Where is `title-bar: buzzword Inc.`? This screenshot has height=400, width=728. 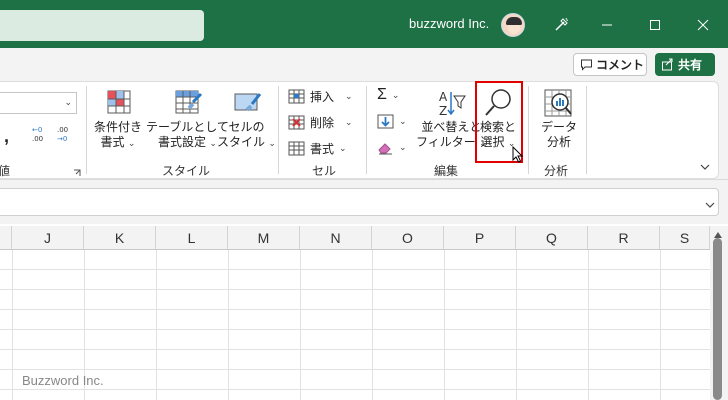
title-bar: buzzword Inc. is located at coordinates (364, 24).